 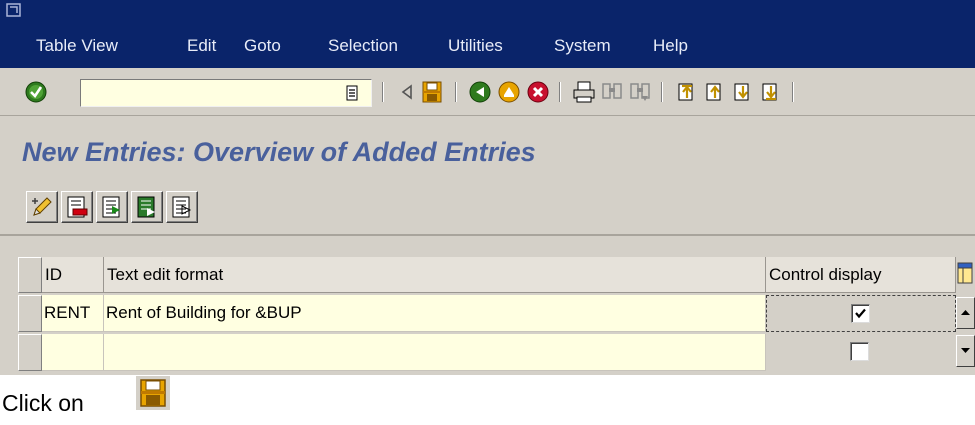 I want to click on back-arrow-icon, so click(x=408, y=92).